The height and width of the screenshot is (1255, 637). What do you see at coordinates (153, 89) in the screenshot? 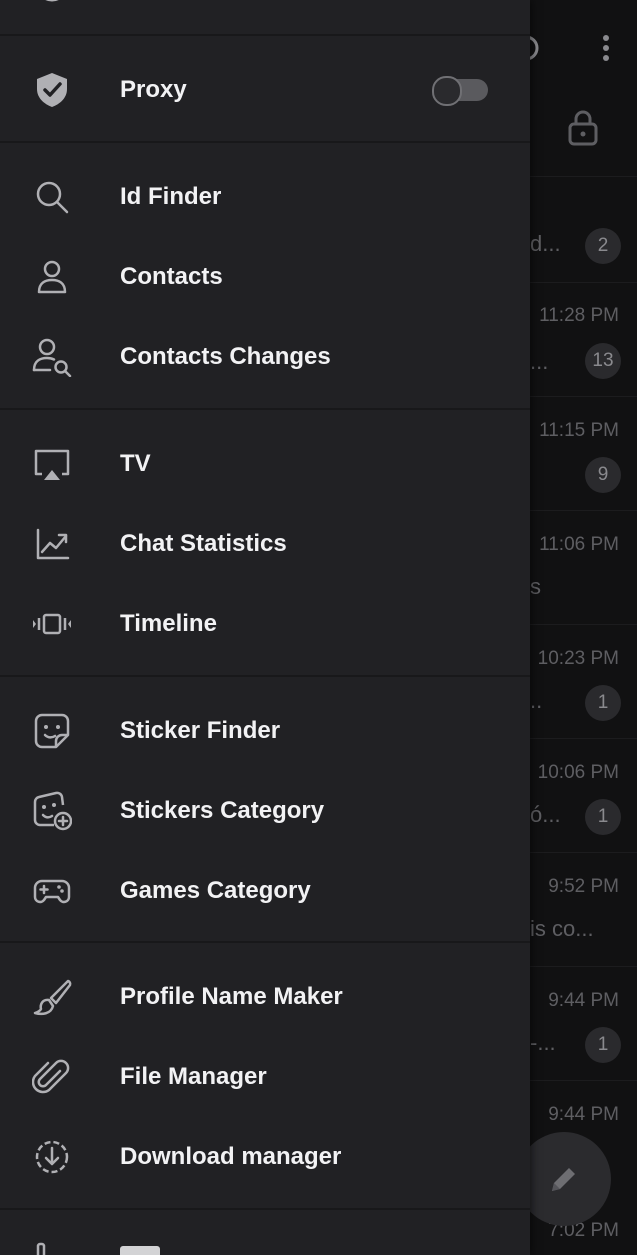
I see `menu-item-label: Proxy` at bounding box center [153, 89].